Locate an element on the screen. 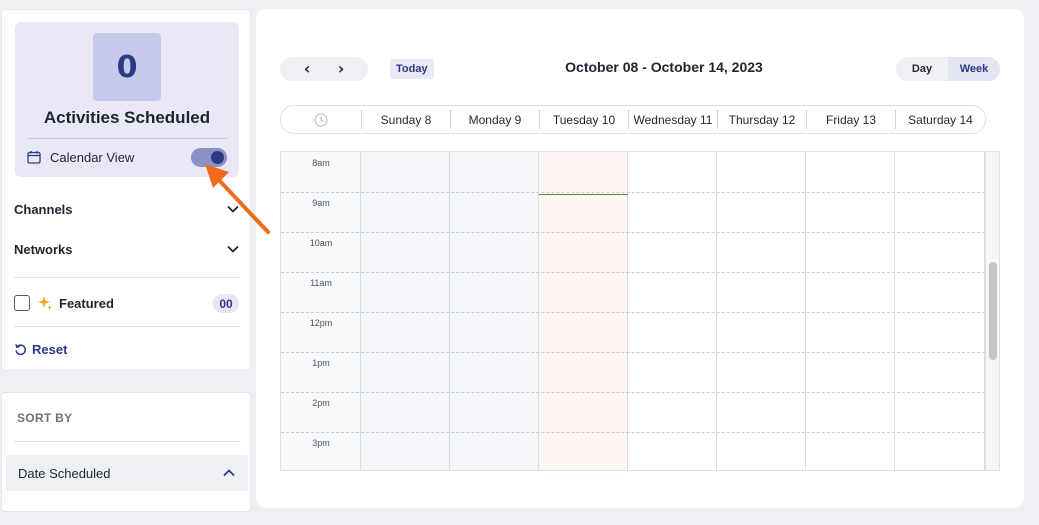 This screenshot has width=1039, height=525. networks-filter: Networks is located at coordinates (127, 249).